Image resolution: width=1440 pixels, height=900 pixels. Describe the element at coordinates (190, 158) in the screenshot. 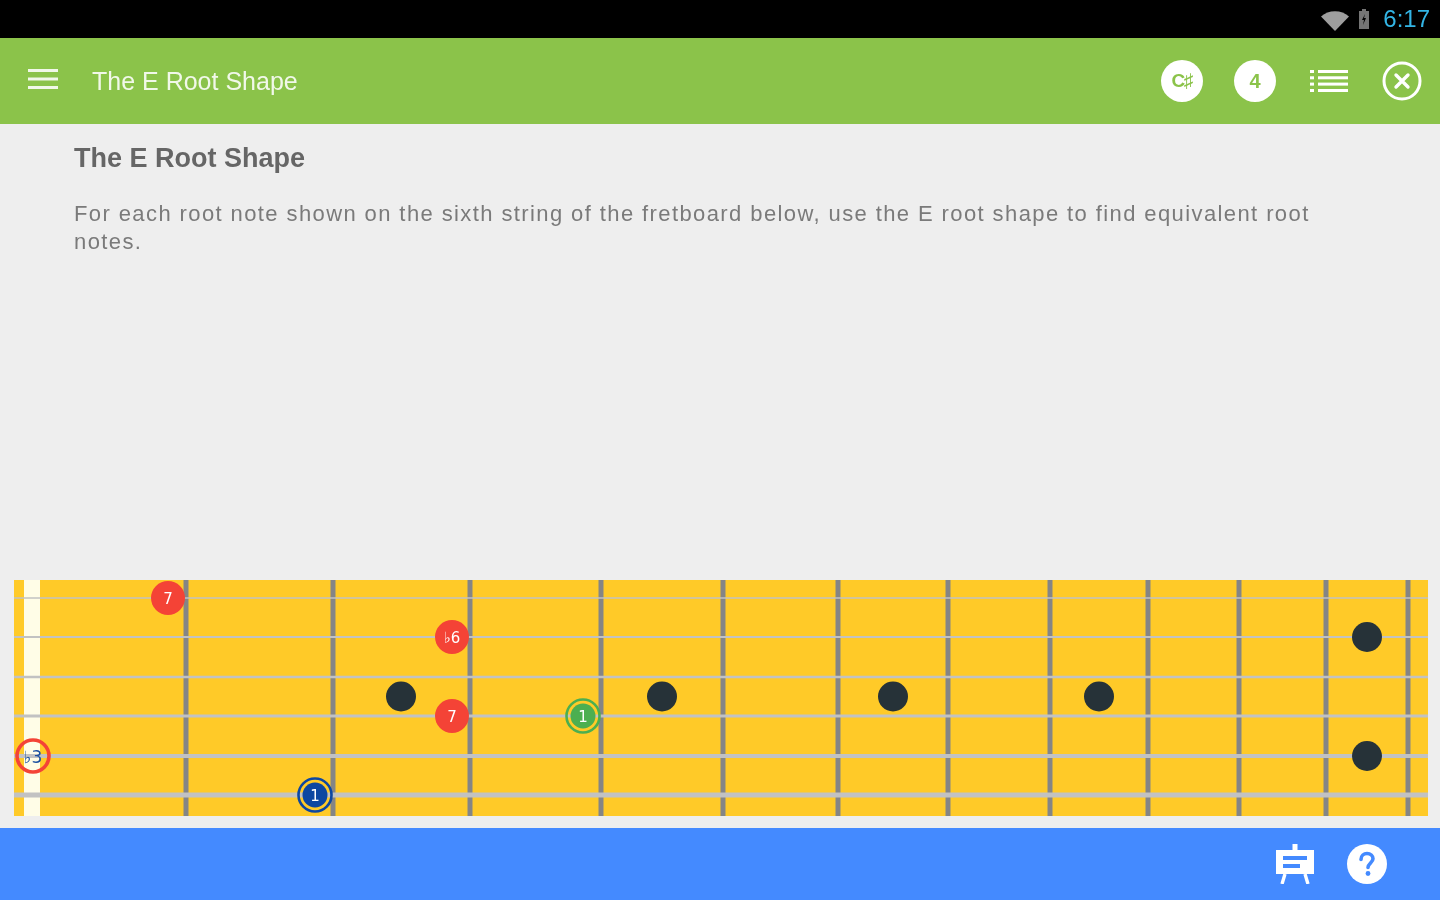

I see `lesson-heading: The E Root Shape` at that location.